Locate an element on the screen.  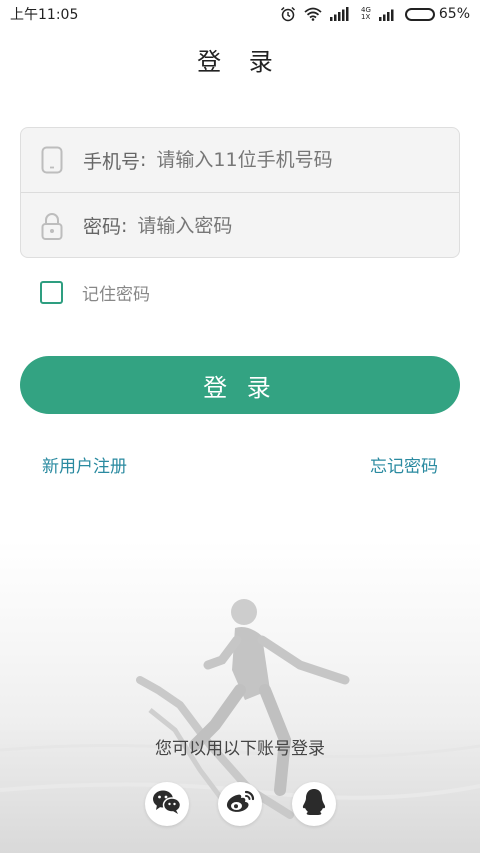
phone-icon is located at coordinates (52, 160).